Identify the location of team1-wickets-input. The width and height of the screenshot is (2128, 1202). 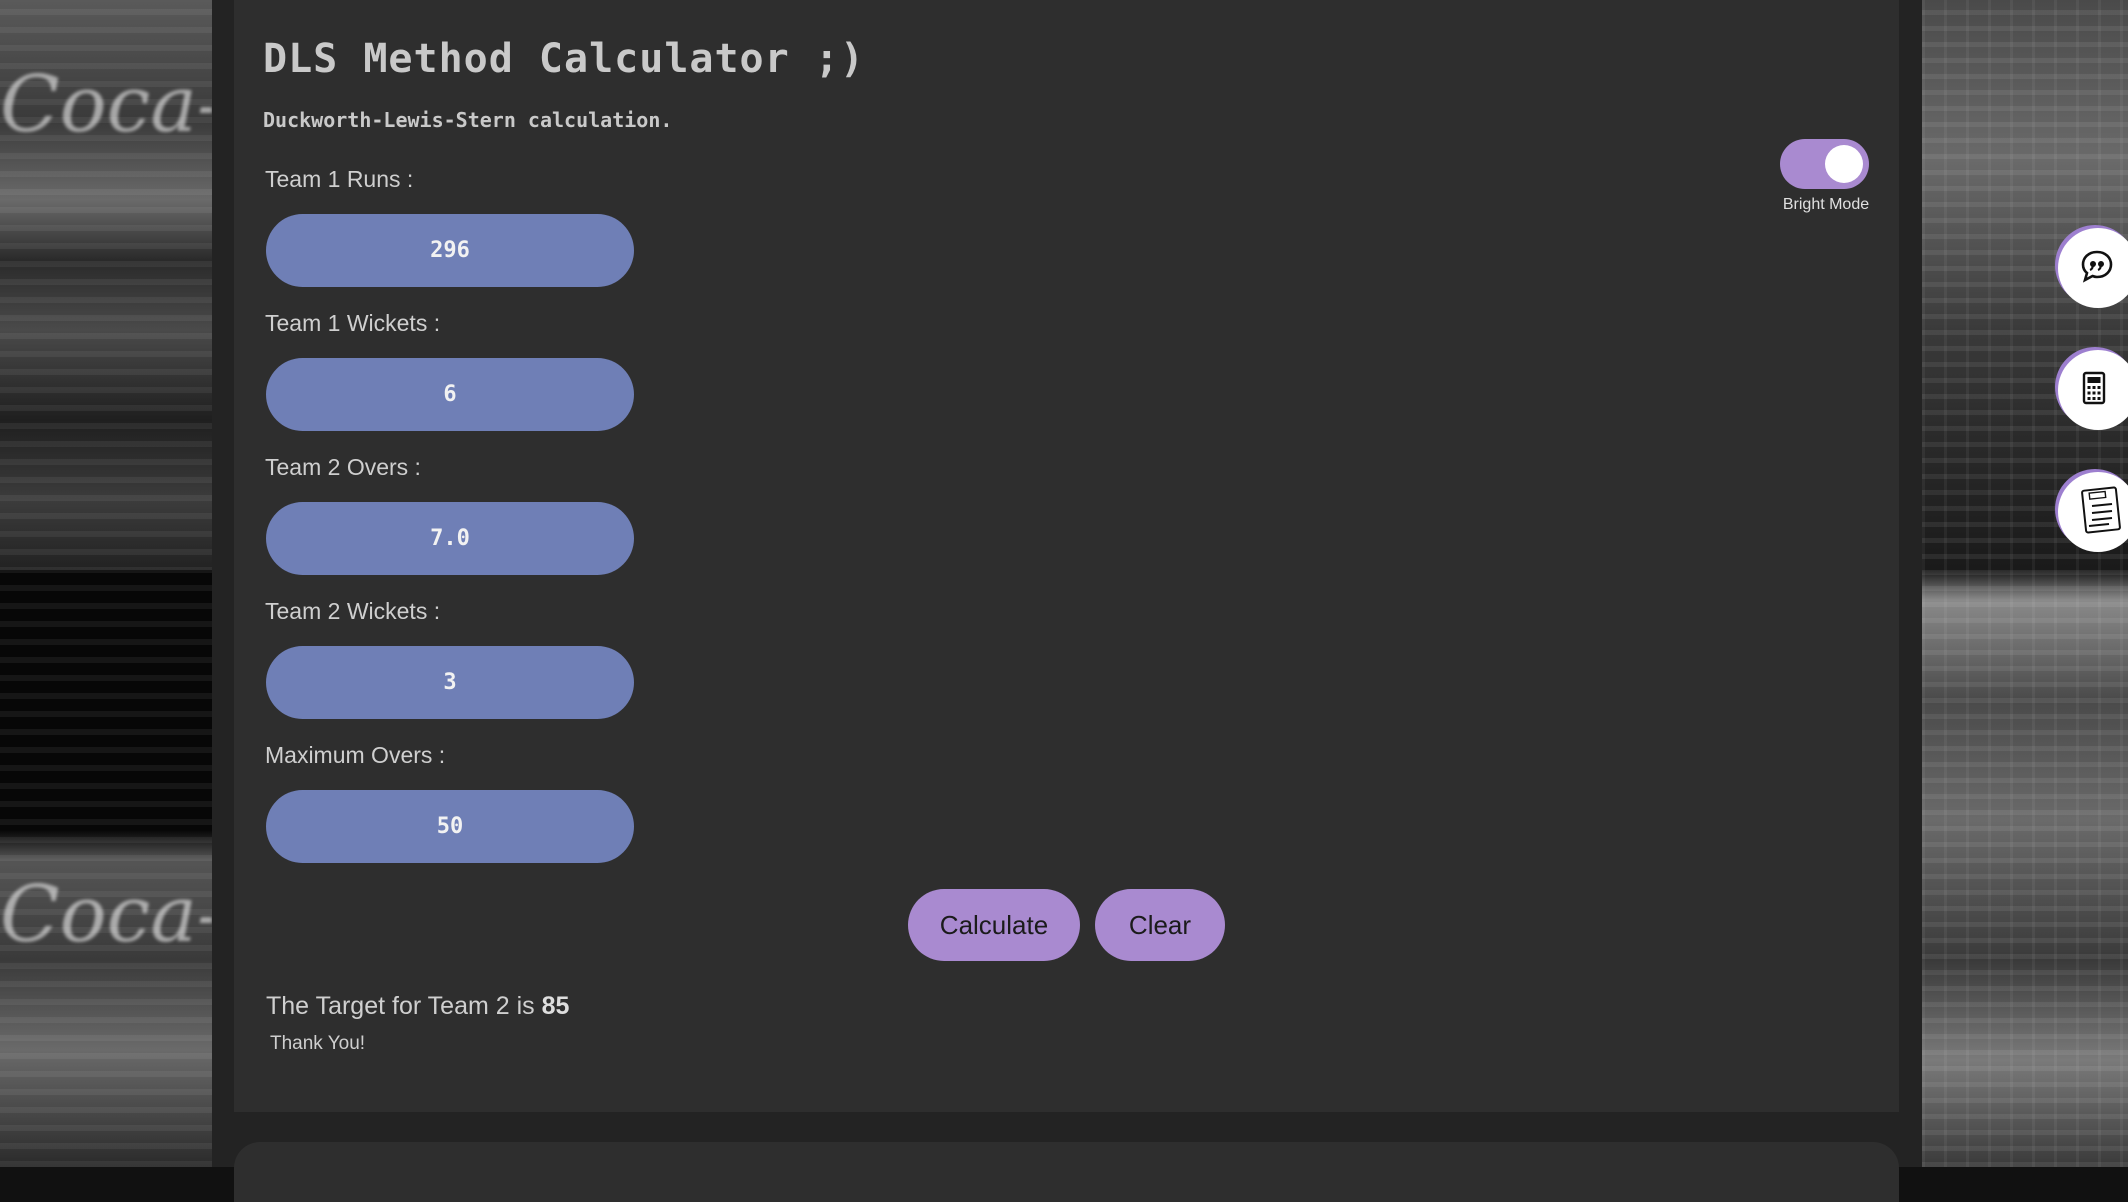
(450, 394).